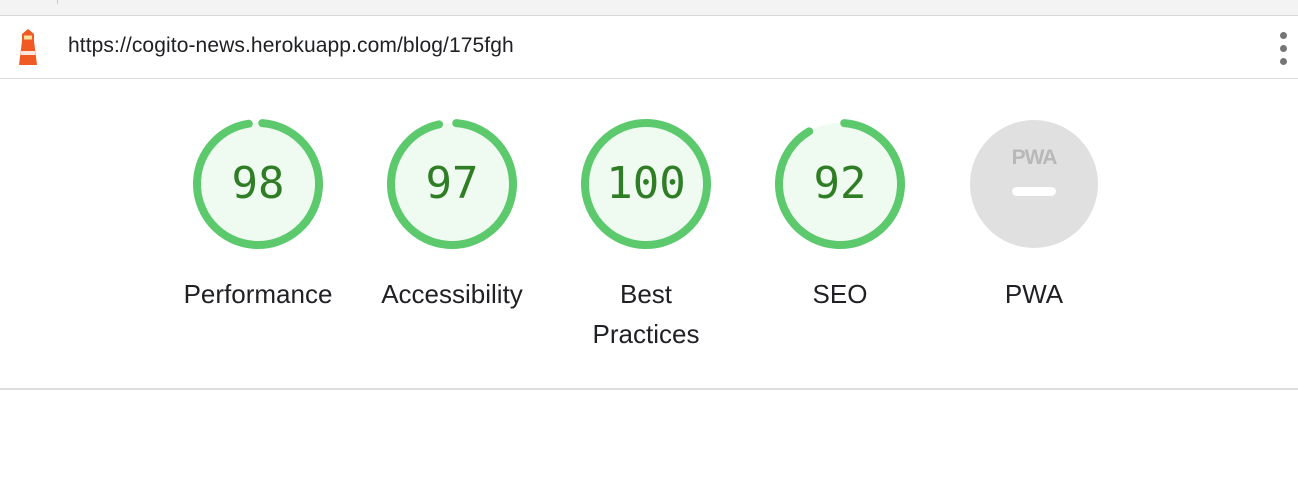 Image resolution: width=1298 pixels, height=490 pixels. I want to click on gauge-label: Best Practices, so click(646, 314).